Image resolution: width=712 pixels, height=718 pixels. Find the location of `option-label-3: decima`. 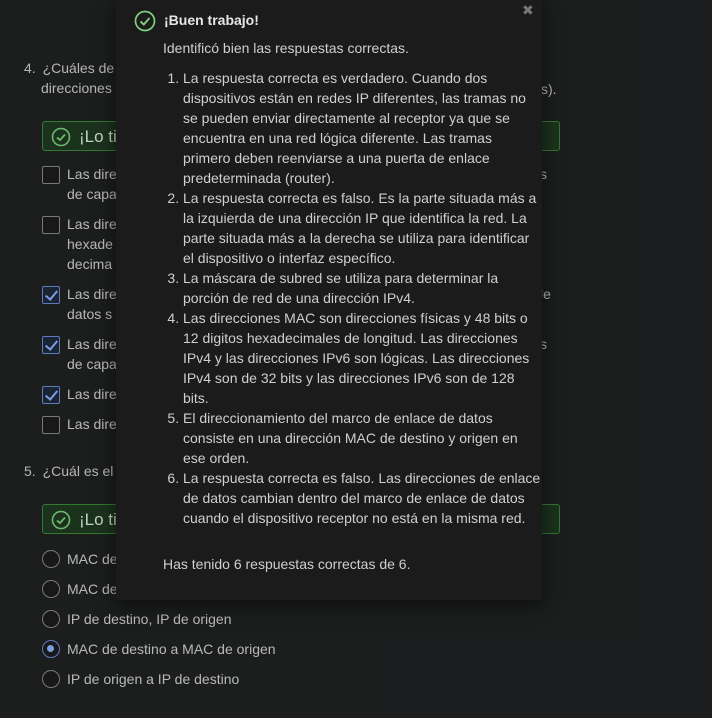

option-label-3: decima is located at coordinates (90, 264).